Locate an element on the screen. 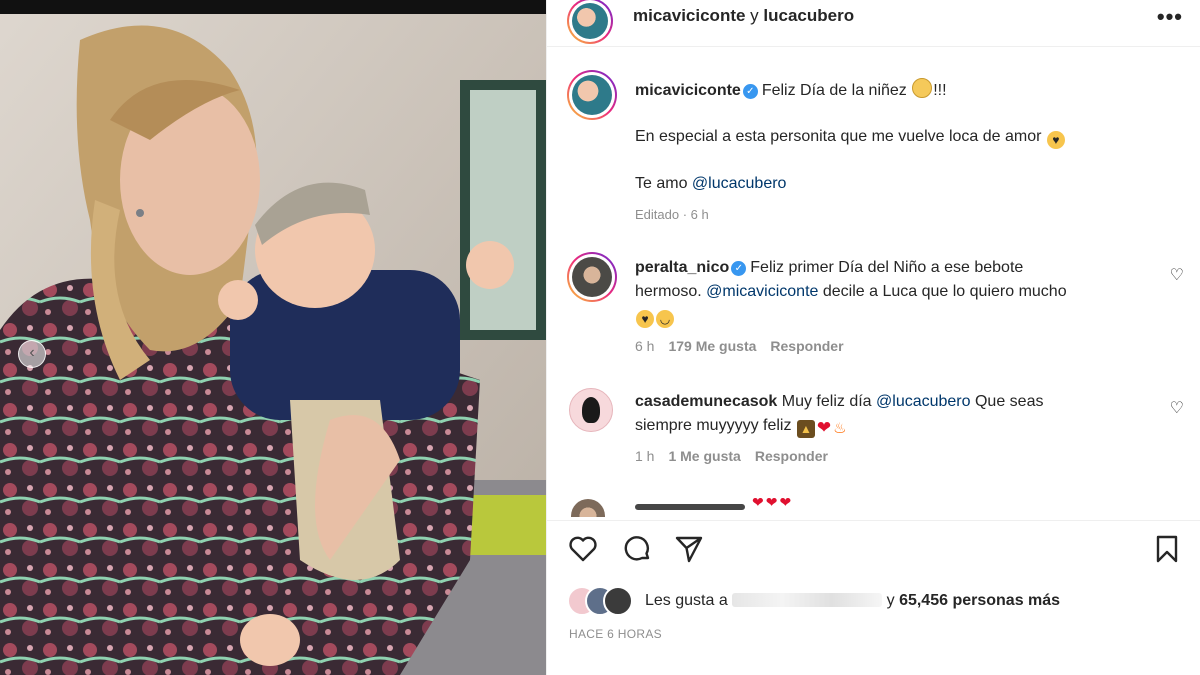 The width and height of the screenshot is (1200, 675). likes-text: Les gusta a y 65,456 personas más is located at coordinates (852, 601).